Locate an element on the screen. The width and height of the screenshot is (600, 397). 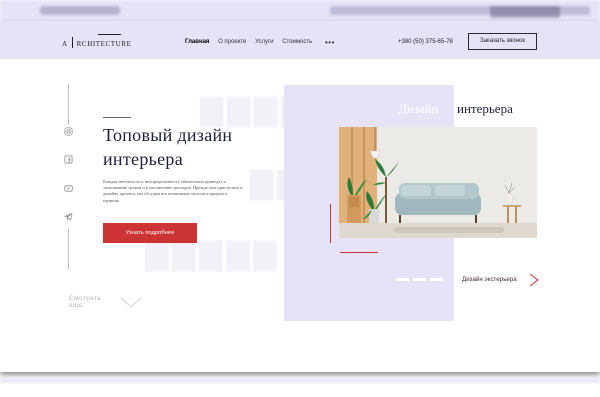
more-icon: ••• is located at coordinates (330, 42).